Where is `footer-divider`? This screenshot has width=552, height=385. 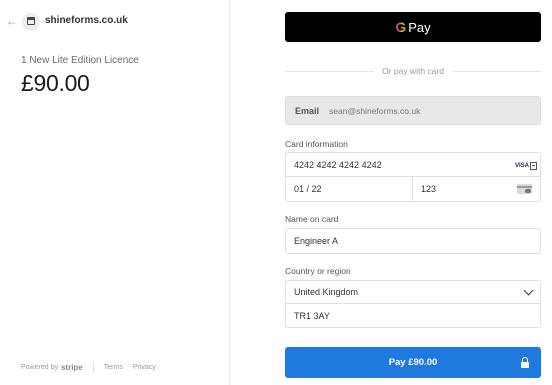 footer-divider is located at coordinates (93, 367).